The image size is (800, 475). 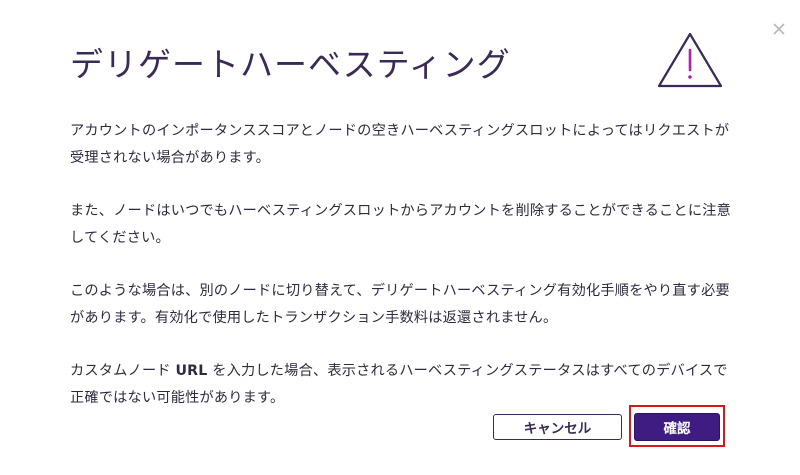 I want to click on confirm-button: 確認, so click(x=677, y=427).